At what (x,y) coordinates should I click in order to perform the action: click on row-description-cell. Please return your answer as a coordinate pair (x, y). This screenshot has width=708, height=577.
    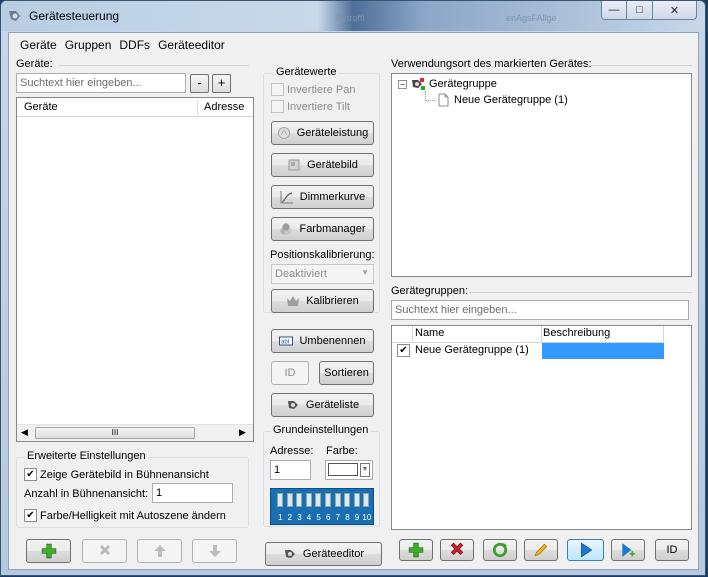
    Looking at the image, I should click on (603, 351).